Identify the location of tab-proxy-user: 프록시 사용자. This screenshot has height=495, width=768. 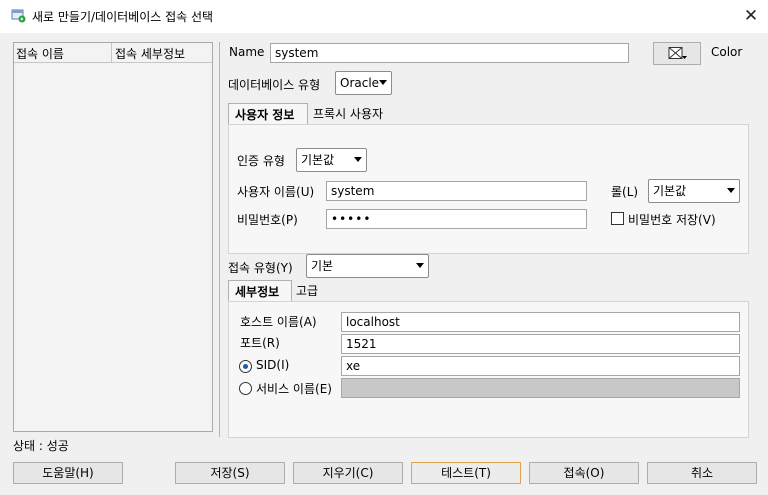
(348, 113).